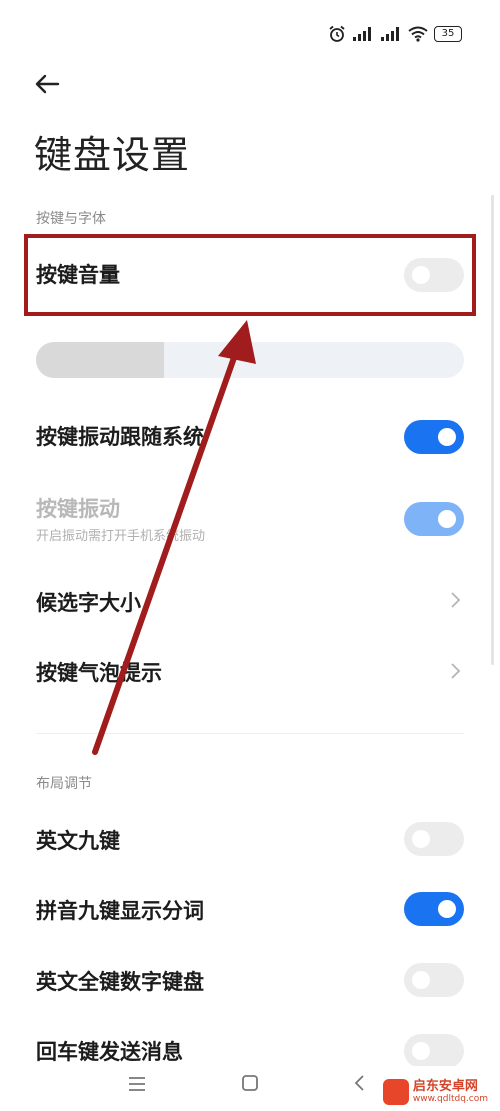 The height and width of the screenshot is (1111, 500). Describe the element at coordinates (492, 430) in the screenshot. I see `scrollbar` at that location.